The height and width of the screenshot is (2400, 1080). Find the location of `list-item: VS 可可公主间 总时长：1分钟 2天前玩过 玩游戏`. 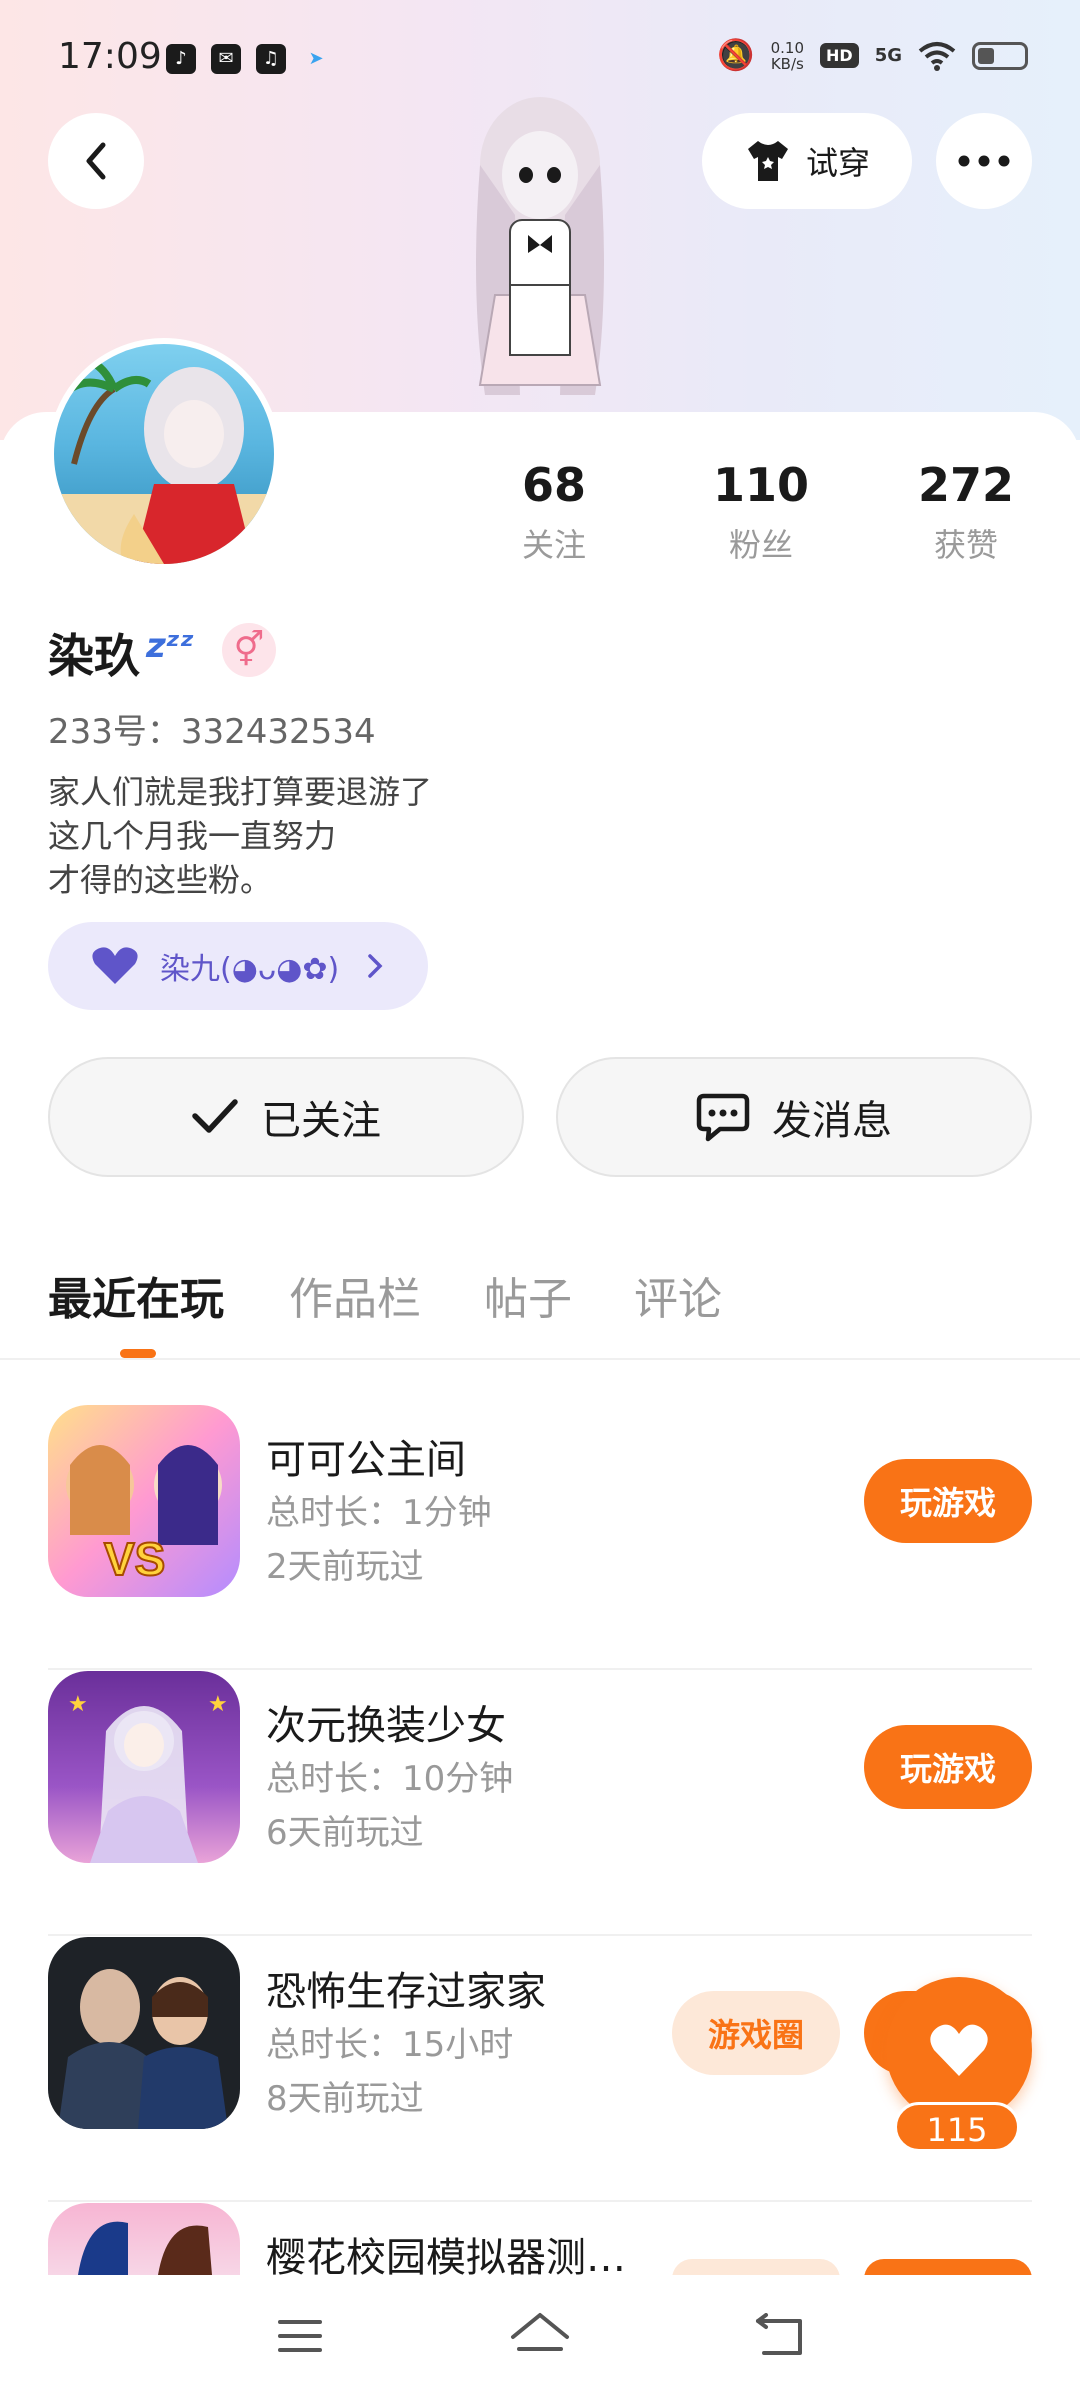

list-item: VS 可可公主间 总时长：1分钟 2天前玩过 玩游戏 is located at coordinates (540, 1537).